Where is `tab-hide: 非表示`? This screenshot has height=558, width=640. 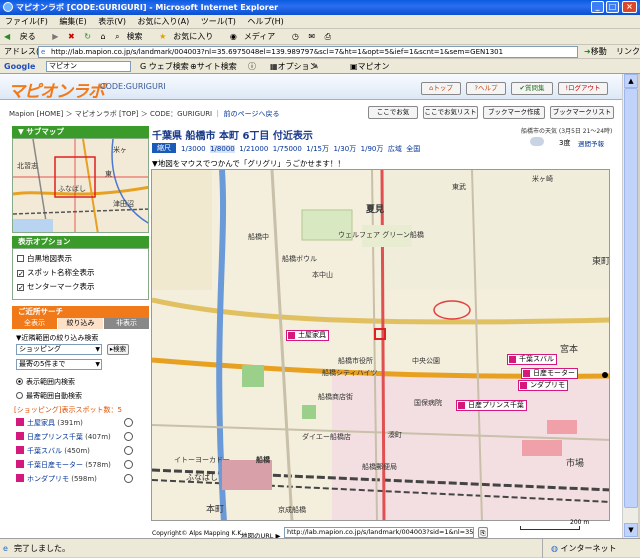
tab-hide: 非表示 is located at coordinates (126, 323).